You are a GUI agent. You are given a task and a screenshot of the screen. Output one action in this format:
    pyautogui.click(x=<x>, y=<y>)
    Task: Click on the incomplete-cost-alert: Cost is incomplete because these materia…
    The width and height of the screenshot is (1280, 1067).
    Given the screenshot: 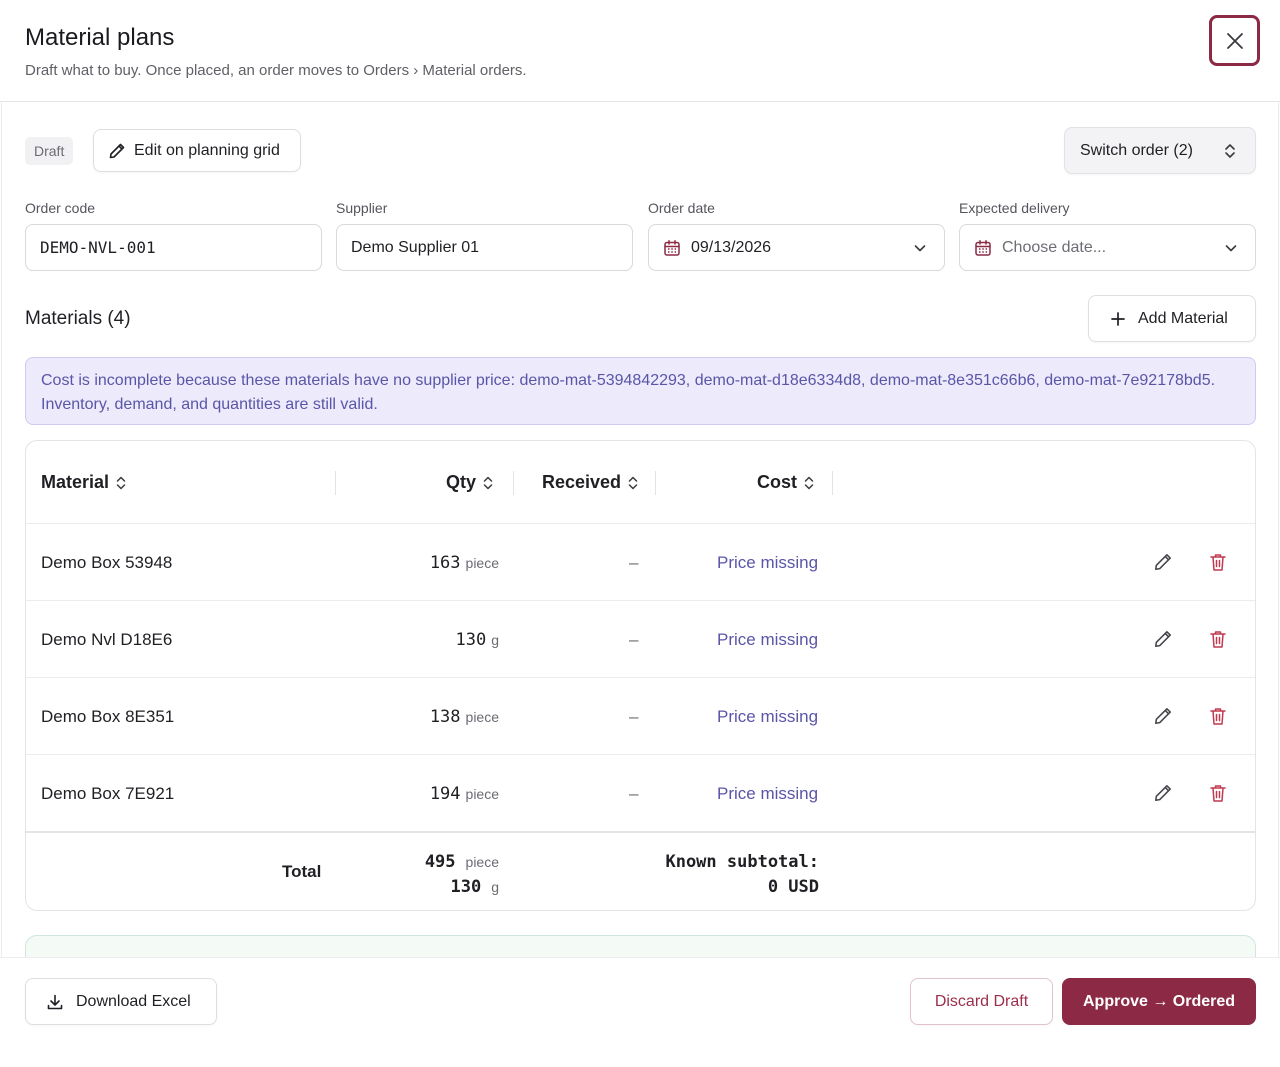 What is the action you would take?
    pyautogui.click(x=640, y=391)
    